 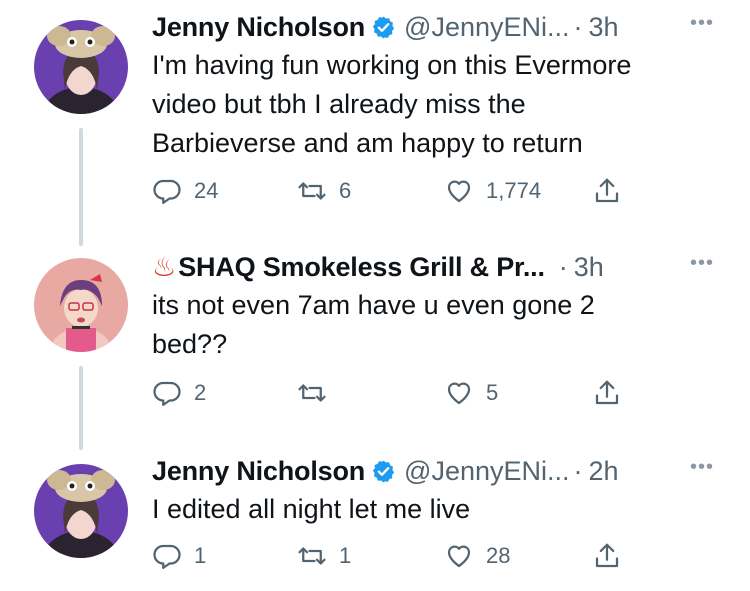 I want to click on reply-count: 2, so click(x=200, y=392).